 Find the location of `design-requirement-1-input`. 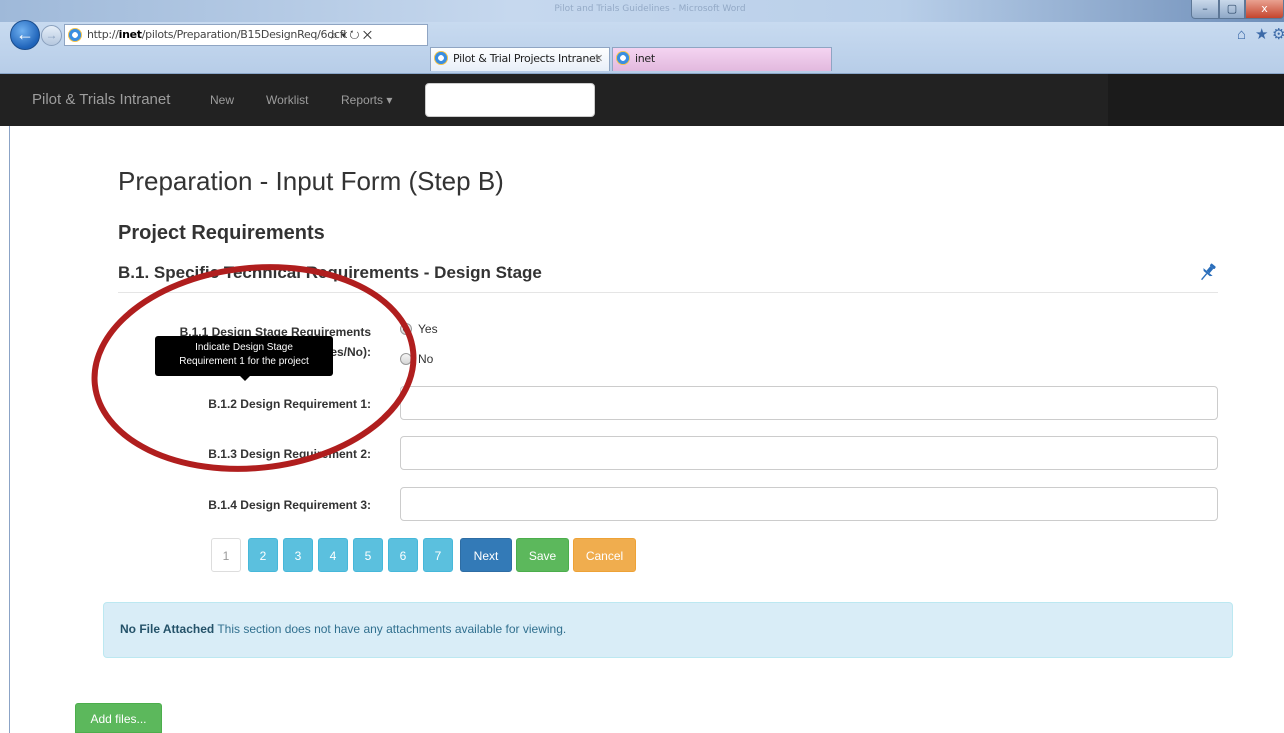

design-requirement-1-input is located at coordinates (809, 403).